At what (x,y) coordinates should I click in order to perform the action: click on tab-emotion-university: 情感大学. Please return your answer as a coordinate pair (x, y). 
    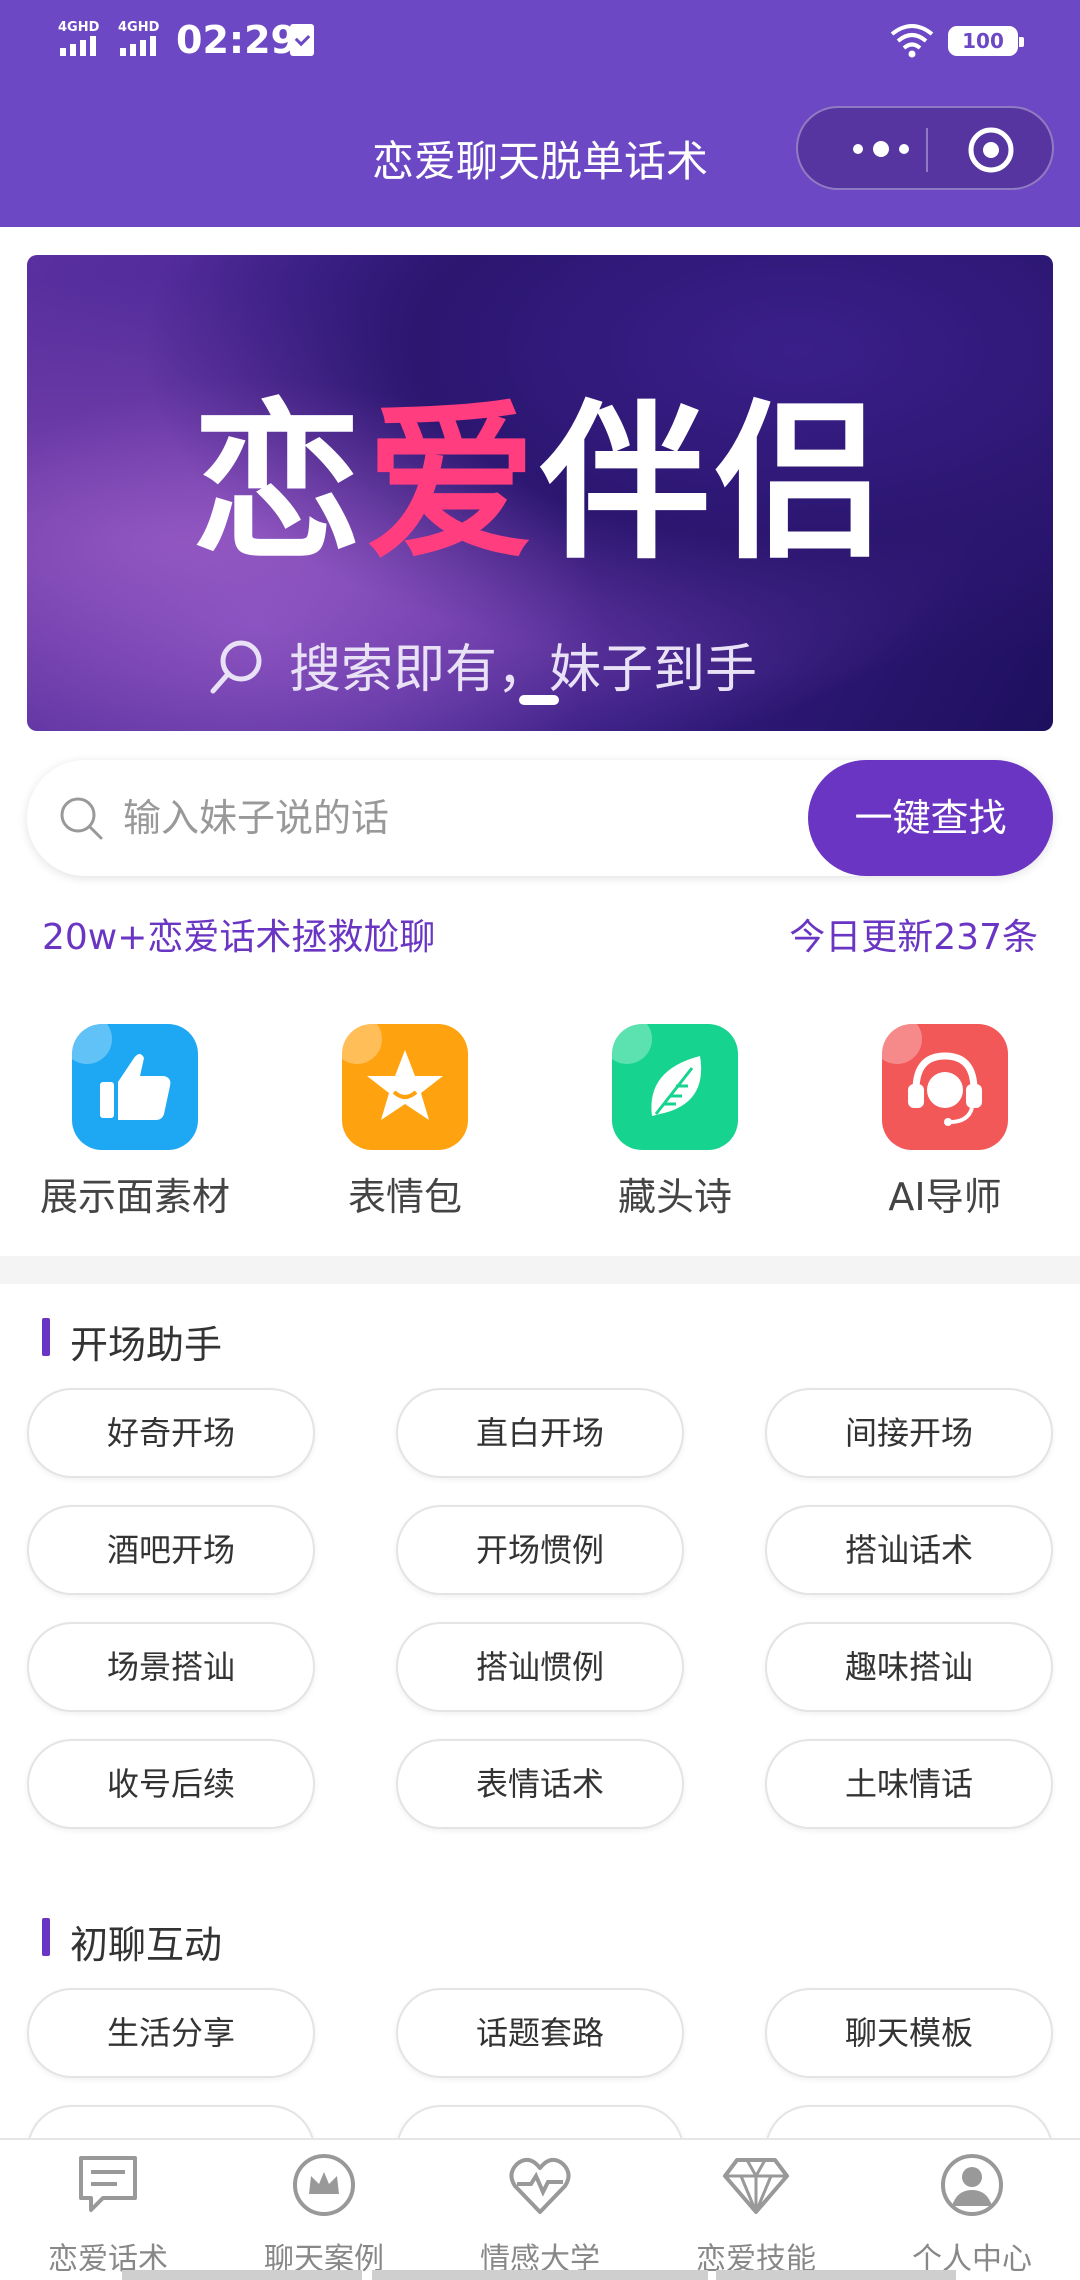
    Looking at the image, I should click on (540, 2214).